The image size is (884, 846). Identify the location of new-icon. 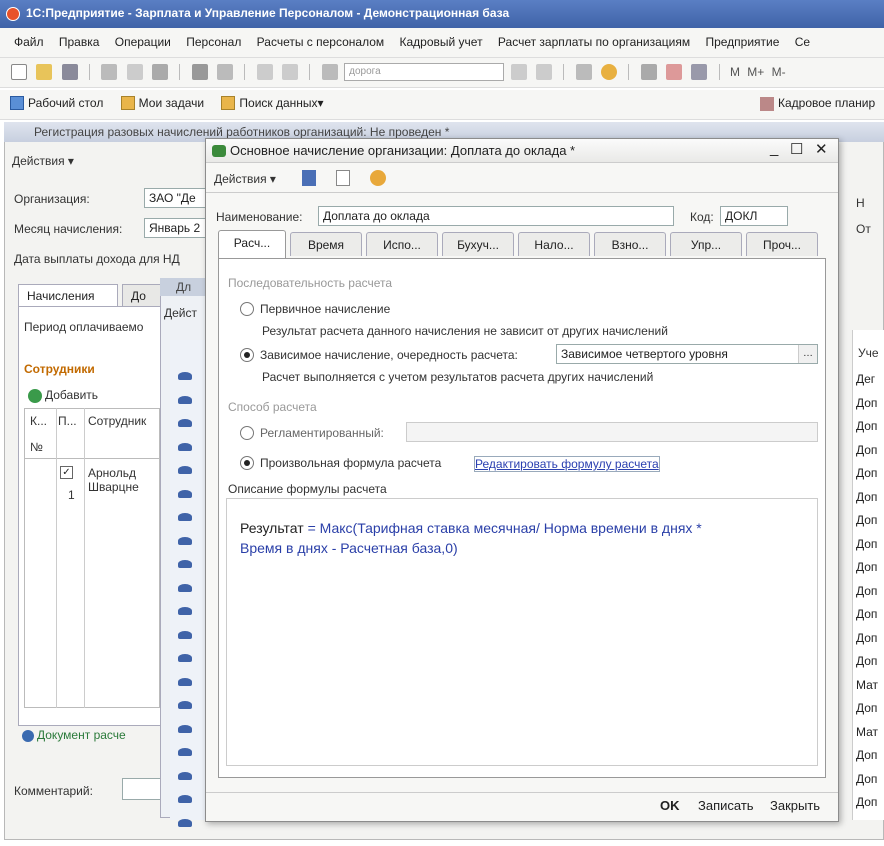
(19, 72).